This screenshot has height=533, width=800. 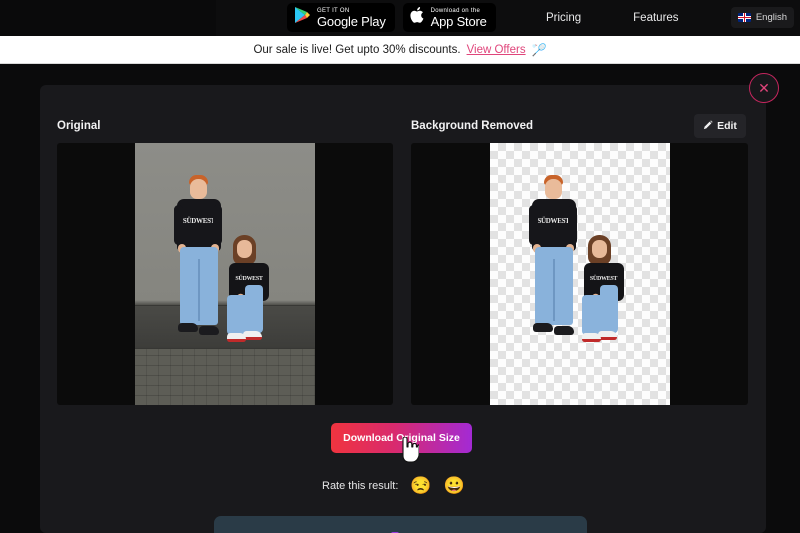 What do you see at coordinates (458, 21) in the screenshot?
I see `app-store-label: App Store` at bounding box center [458, 21].